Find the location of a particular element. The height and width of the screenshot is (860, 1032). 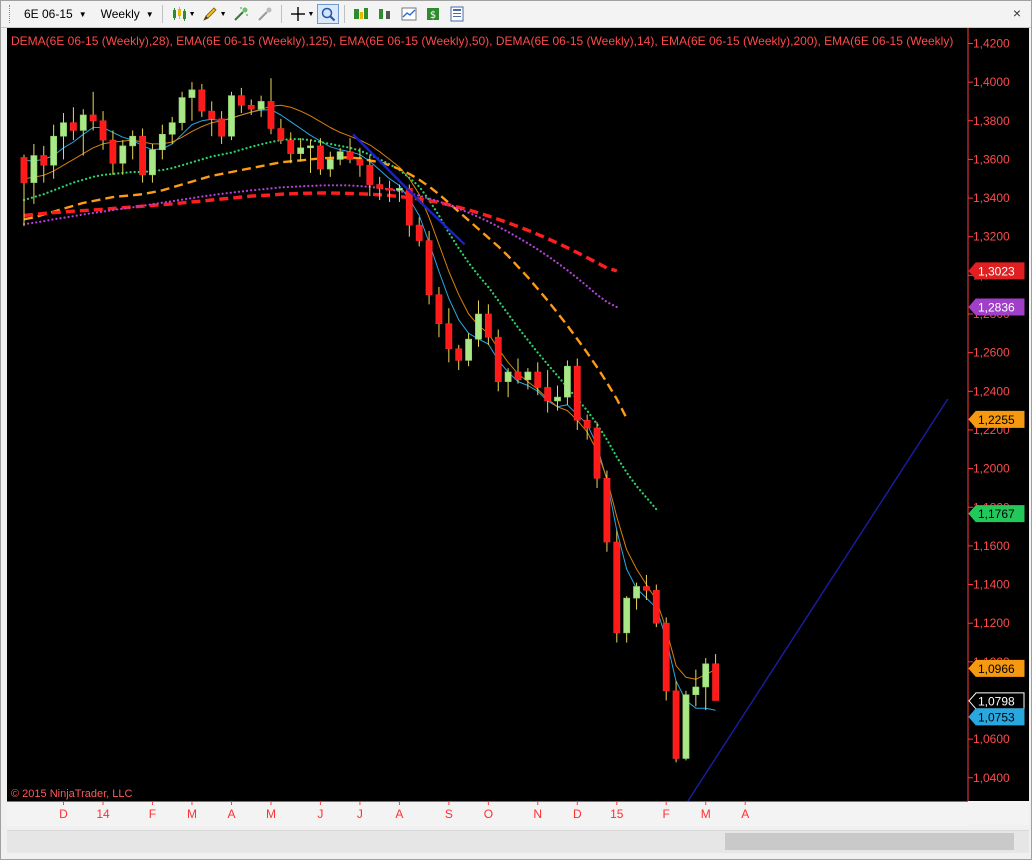

chart-trader-button is located at coordinates (409, 14).